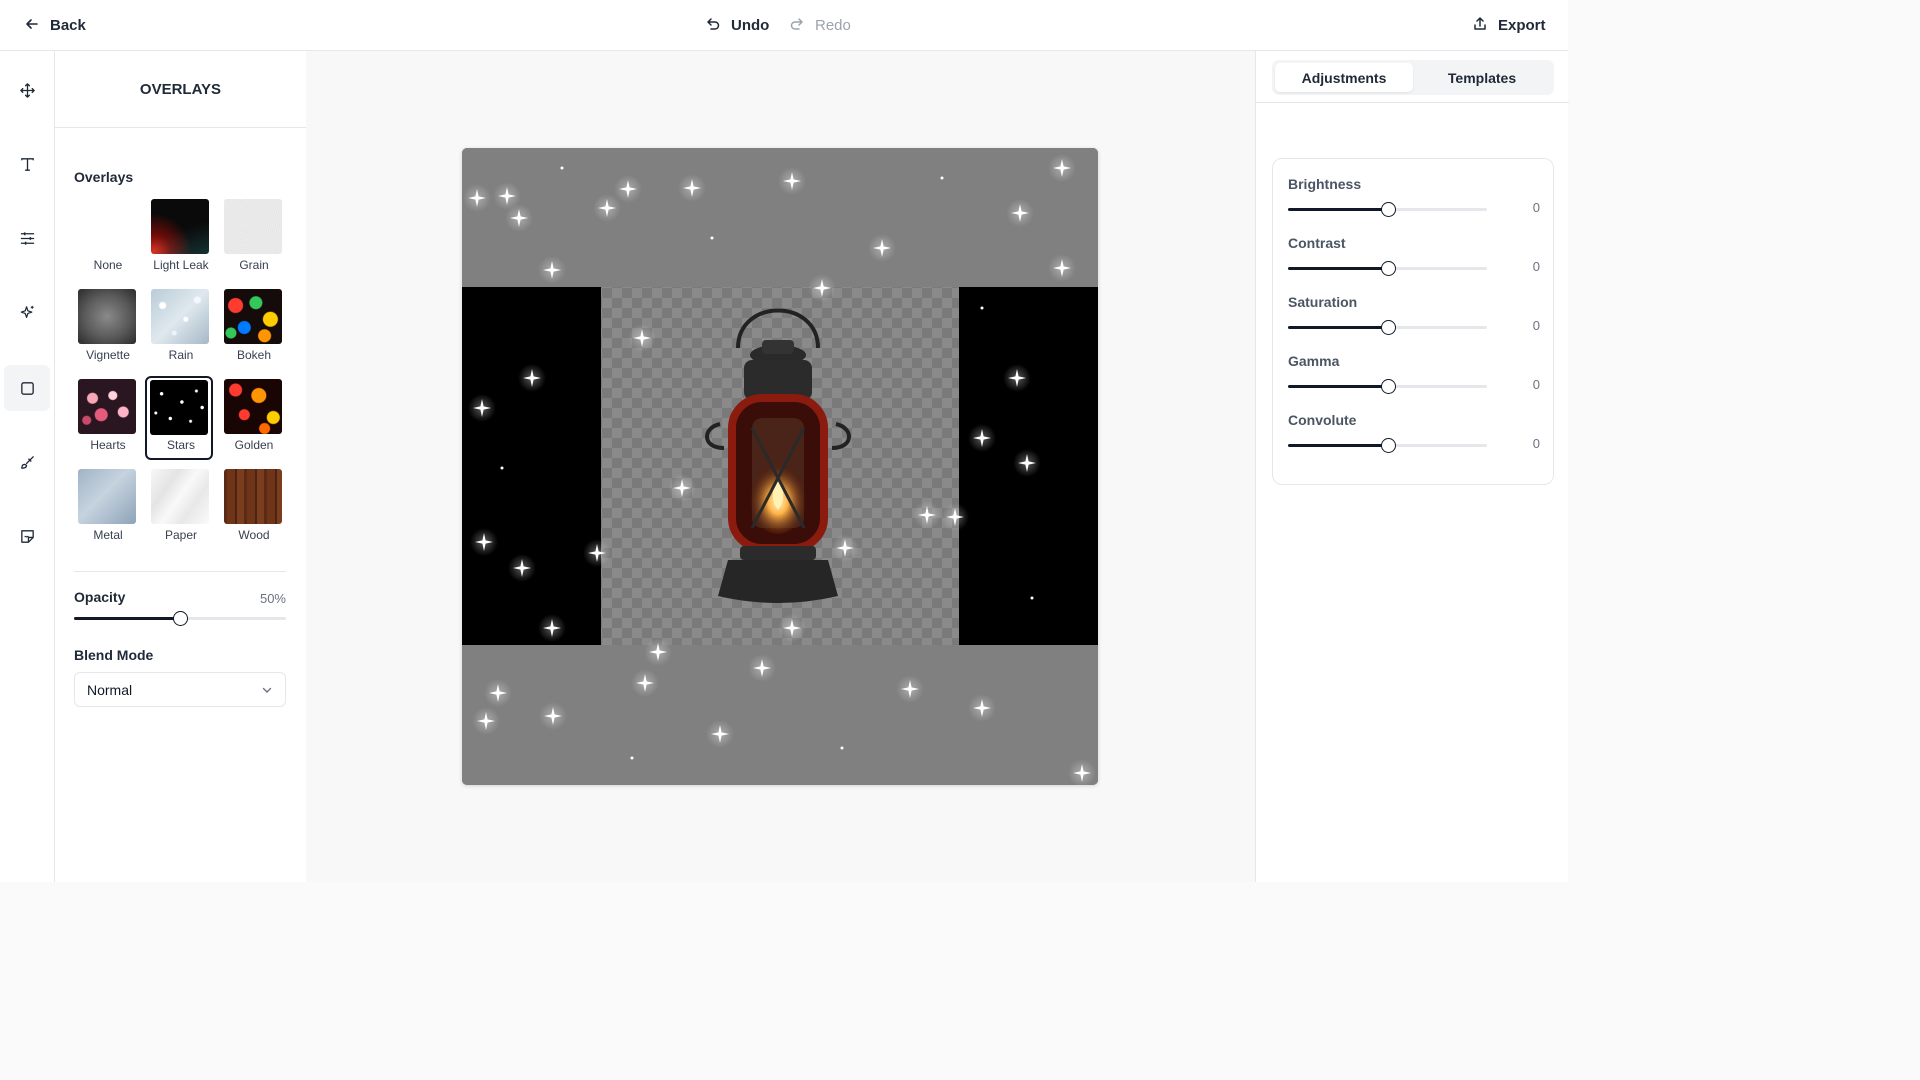 This screenshot has height=1080, width=1920. What do you see at coordinates (254, 535) in the screenshot?
I see `overlay-label: Wood` at bounding box center [254, 535].